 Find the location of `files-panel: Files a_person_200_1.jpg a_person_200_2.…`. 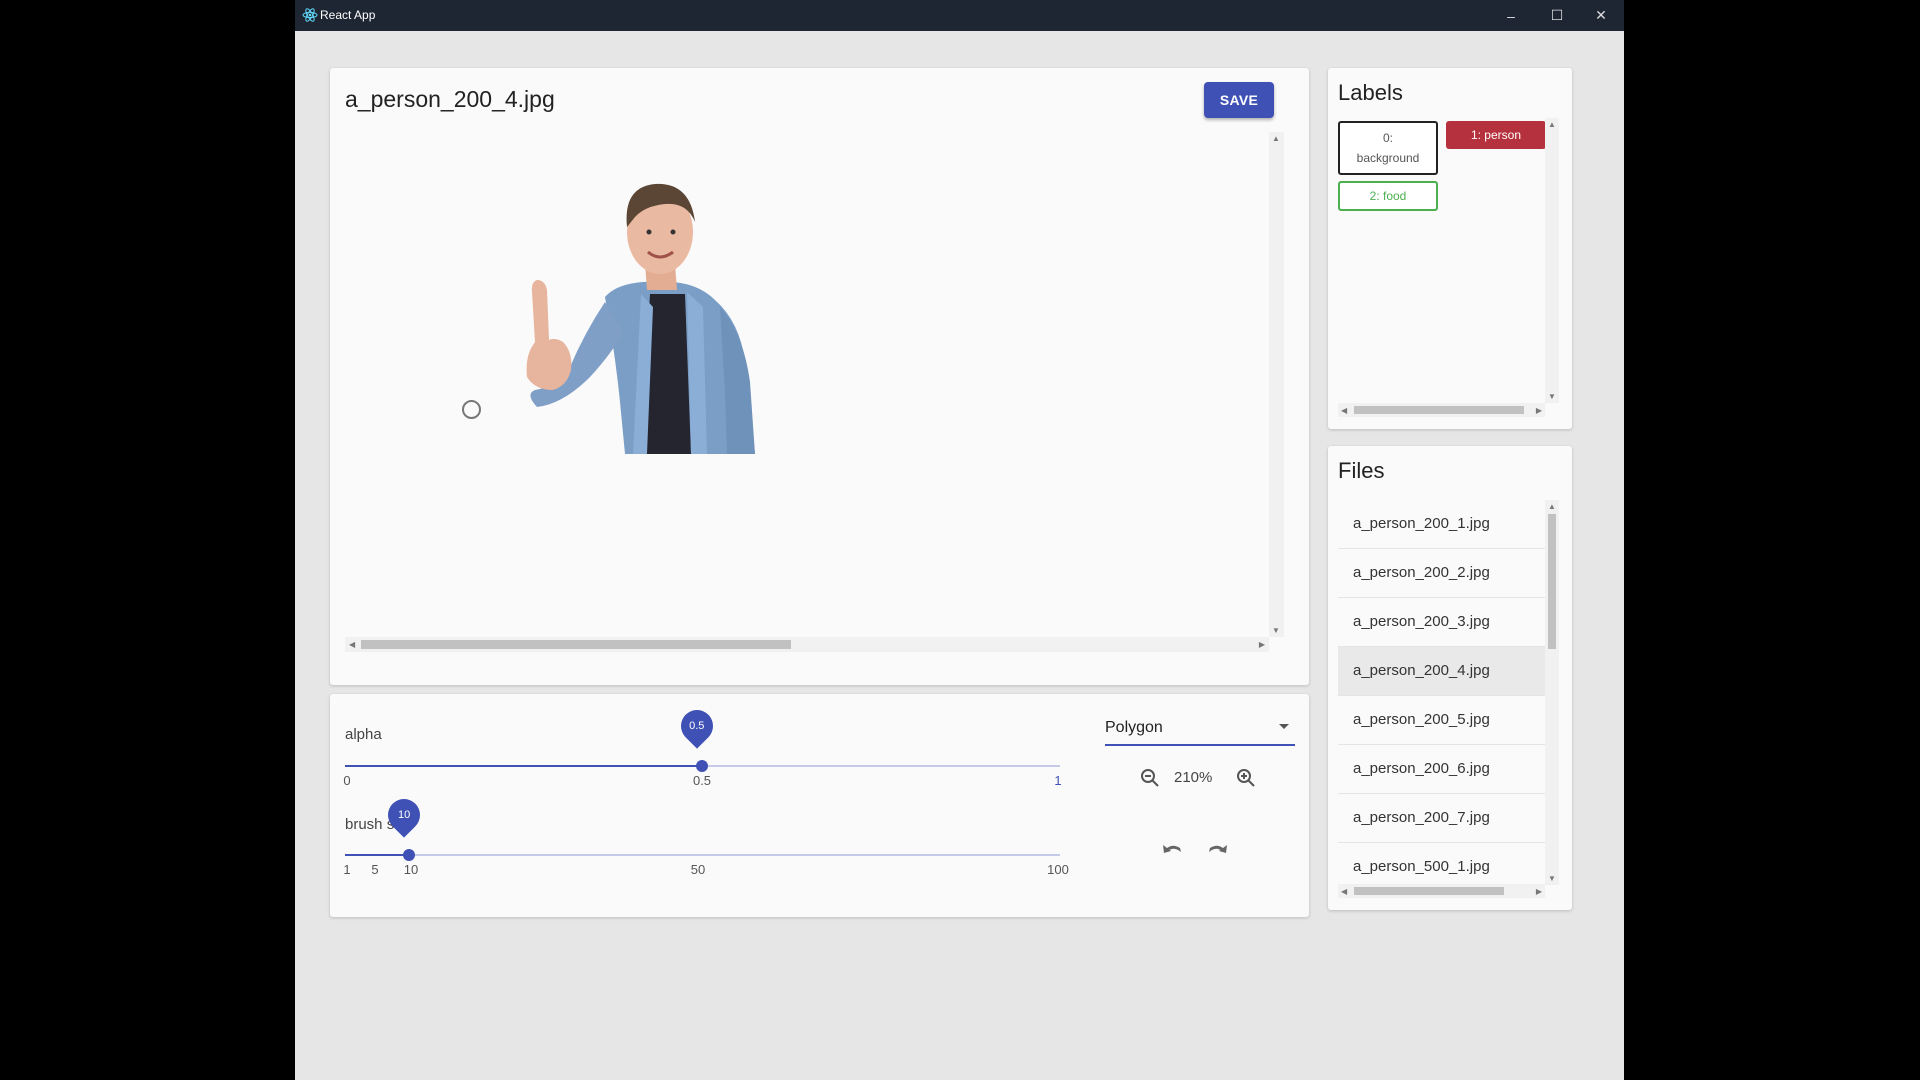

files-panel: Files a_person_200_1.jpg a_person_200_2.… is located at coordinates (1450, 678).